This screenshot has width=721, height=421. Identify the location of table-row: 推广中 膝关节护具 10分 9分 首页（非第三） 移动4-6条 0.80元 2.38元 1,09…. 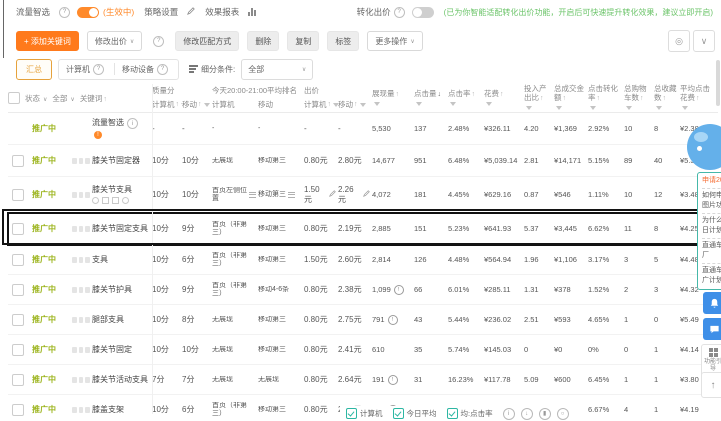
(363, 290).